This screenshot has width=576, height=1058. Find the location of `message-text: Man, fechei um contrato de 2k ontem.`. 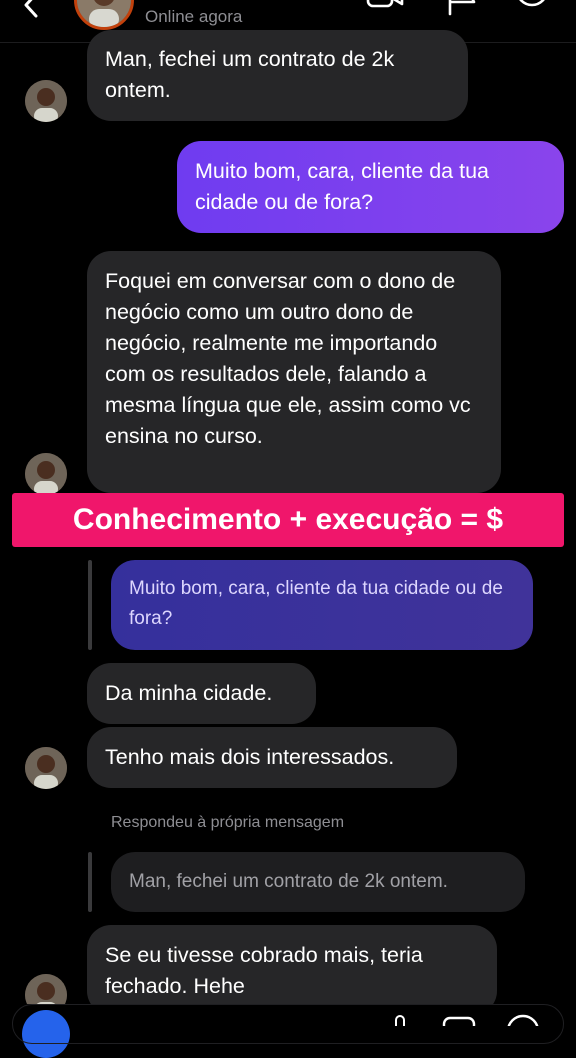

message-text: Man, fechei um contrato de 2k ontem. is located at coordinates (250, 74).